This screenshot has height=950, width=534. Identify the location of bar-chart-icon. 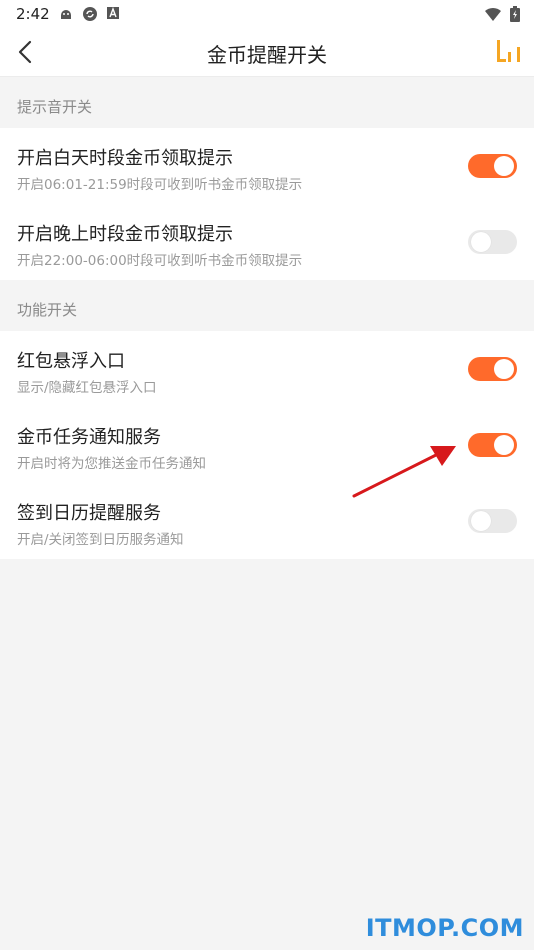
(508, 51).